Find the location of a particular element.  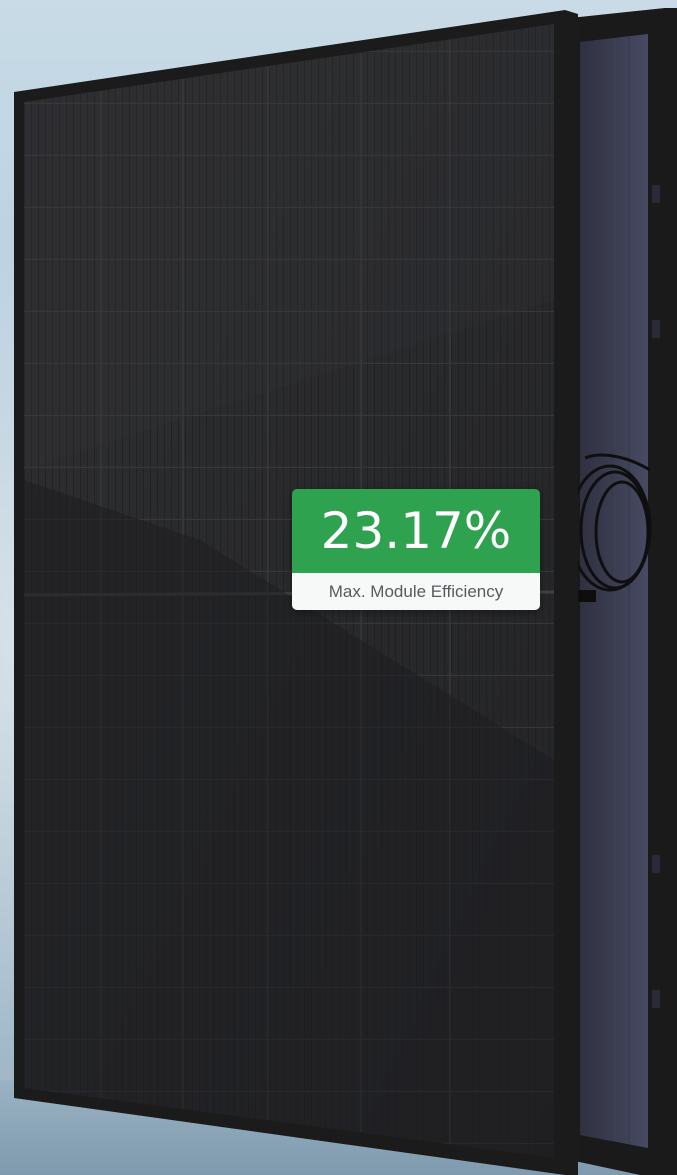

efficiency-value: 23.17% is located at coordinates (416, 531).